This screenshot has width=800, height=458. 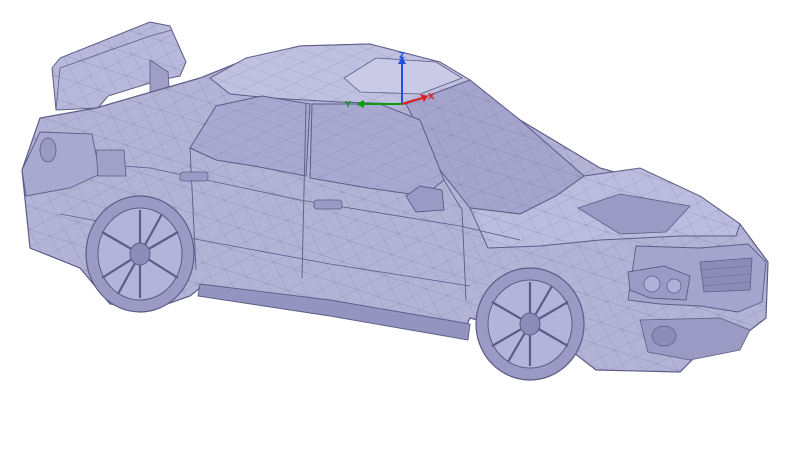 What do you see at coordinates (530, 324) in the screenshot?
I see `front-wheel` at bounding box center [530, 324].